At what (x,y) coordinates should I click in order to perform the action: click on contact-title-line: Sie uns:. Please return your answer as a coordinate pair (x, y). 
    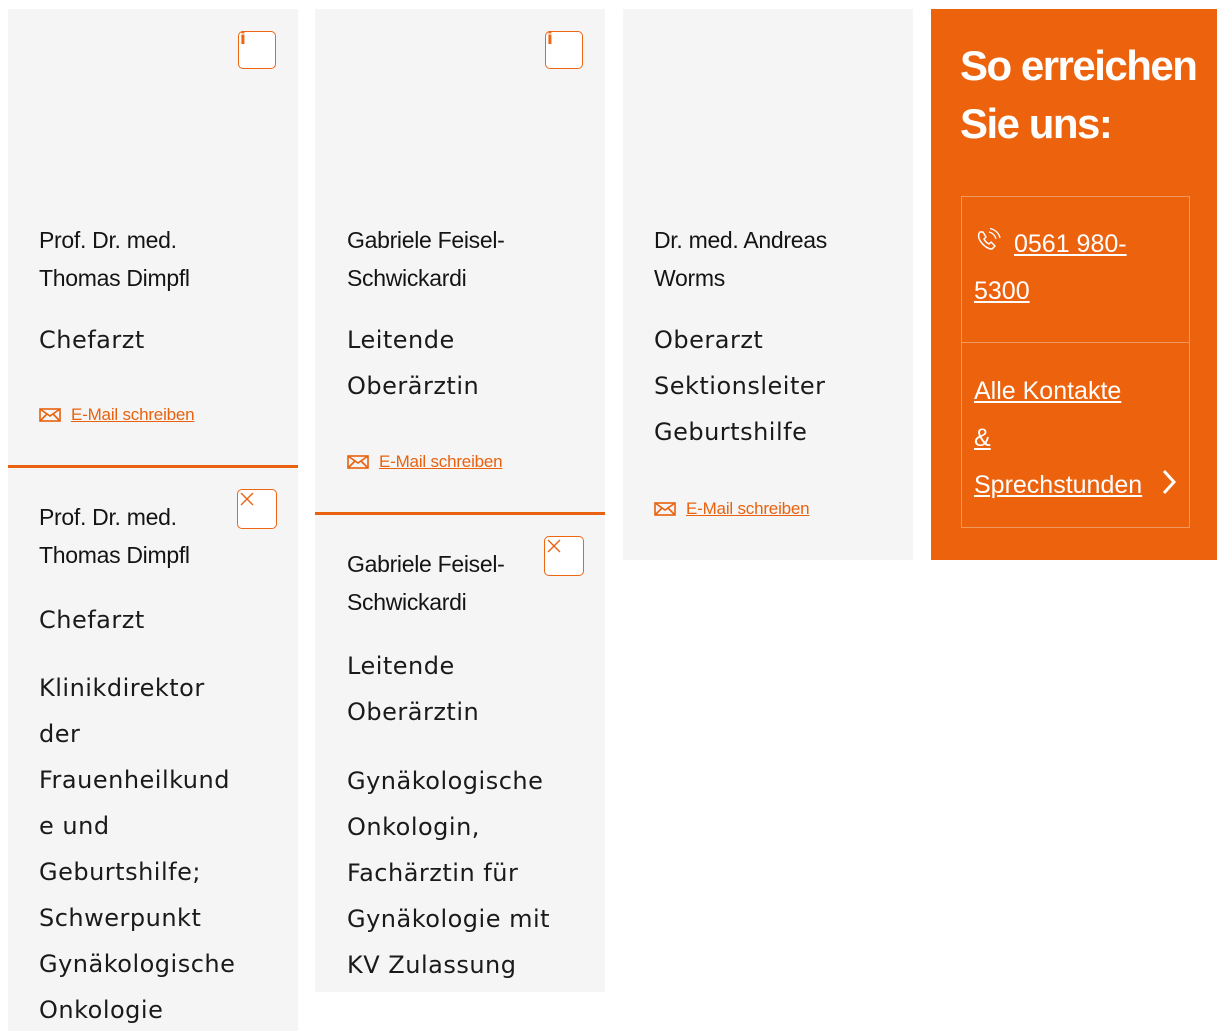
    Looking at the image, I should click on (1036, 123).